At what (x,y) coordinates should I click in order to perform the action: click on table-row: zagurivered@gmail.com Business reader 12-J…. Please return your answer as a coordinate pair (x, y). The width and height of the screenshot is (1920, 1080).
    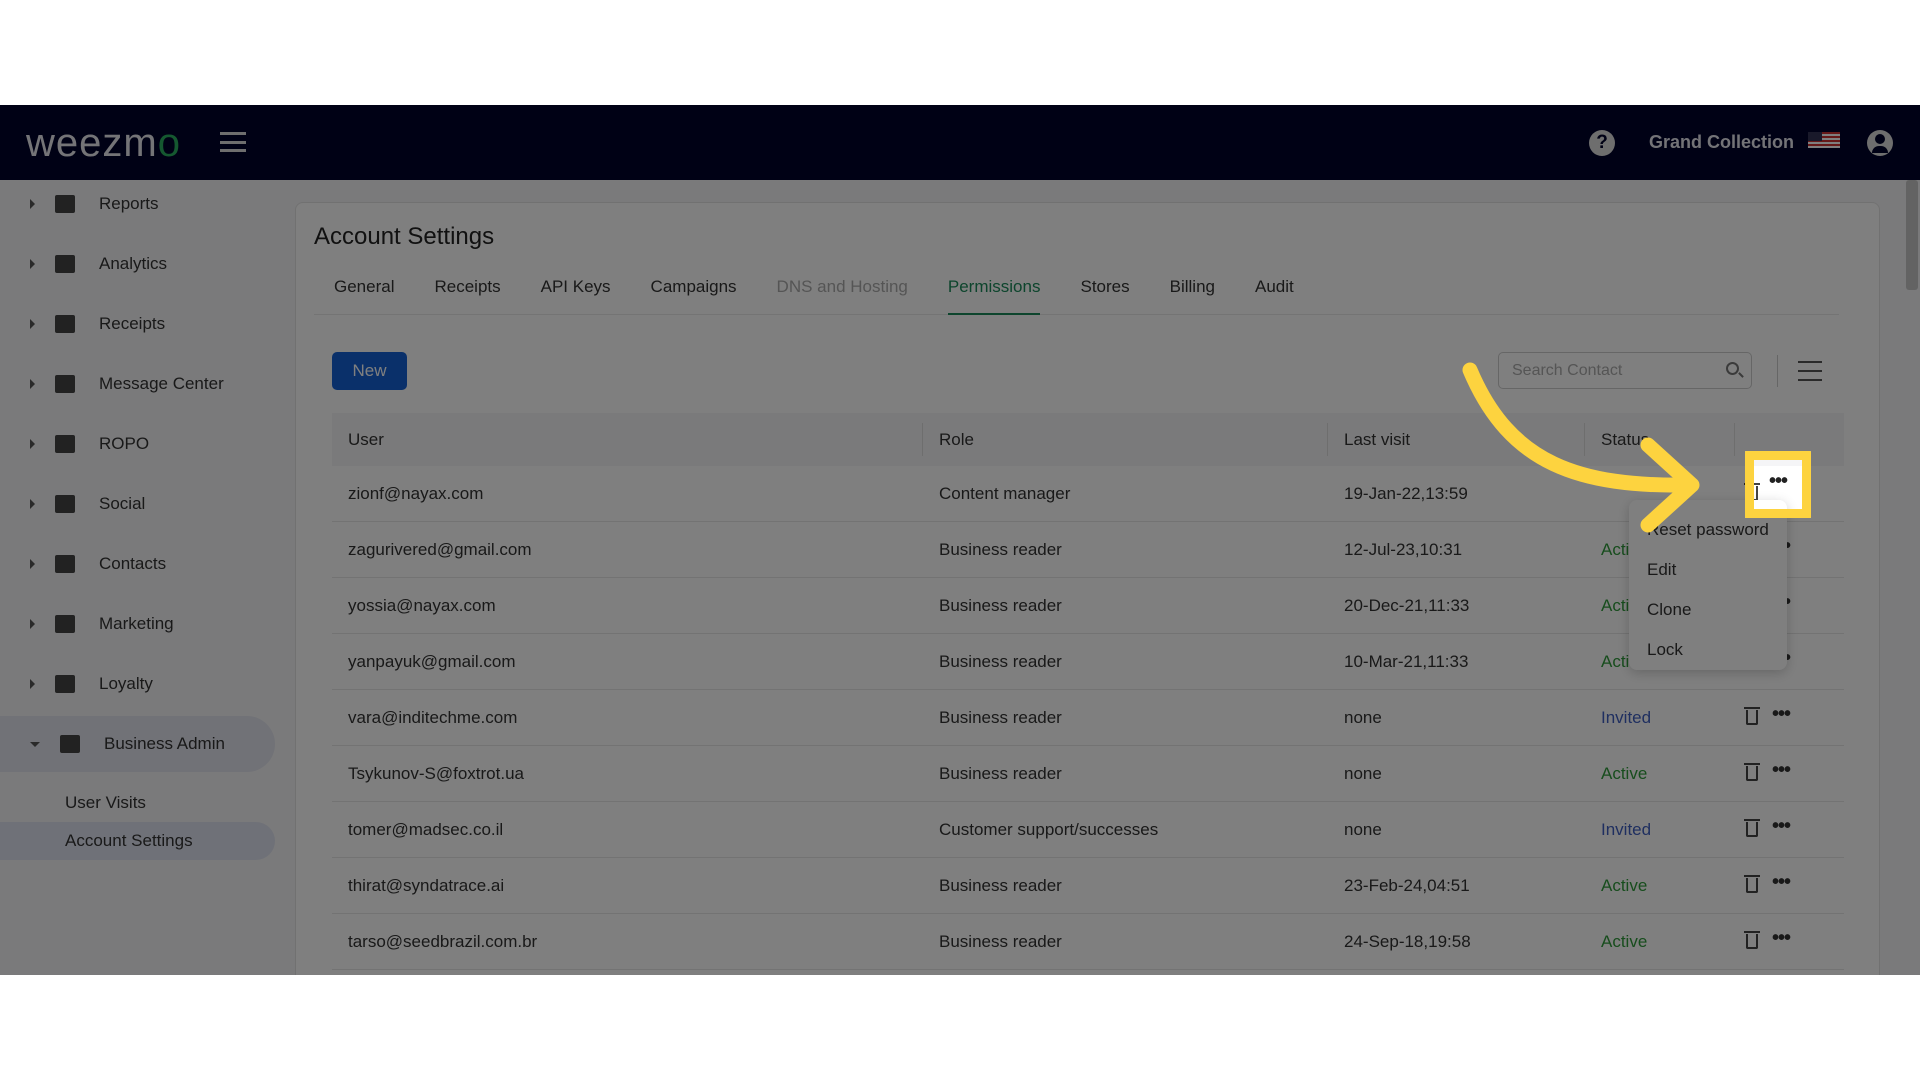
    Looking at the image, I should click on (1088, 550).